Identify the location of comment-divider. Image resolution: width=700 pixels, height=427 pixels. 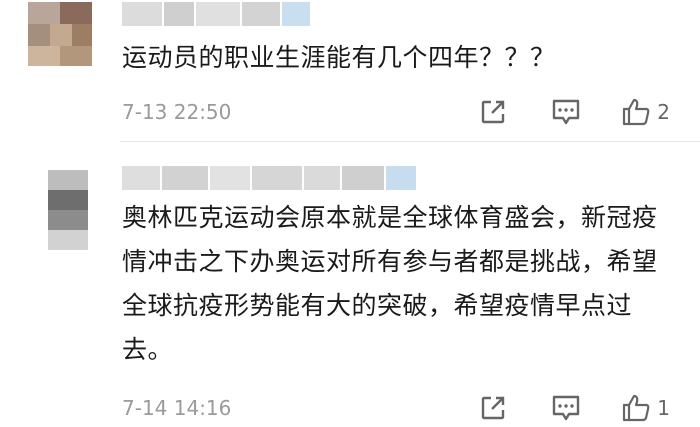
(410, 141).